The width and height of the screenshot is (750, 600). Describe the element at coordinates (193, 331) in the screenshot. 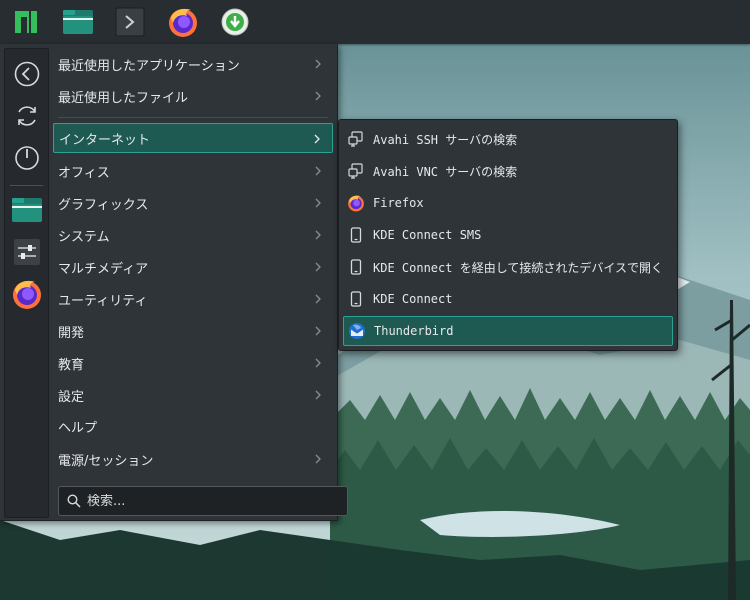

I see `menu-item-development: 開発` at that location.